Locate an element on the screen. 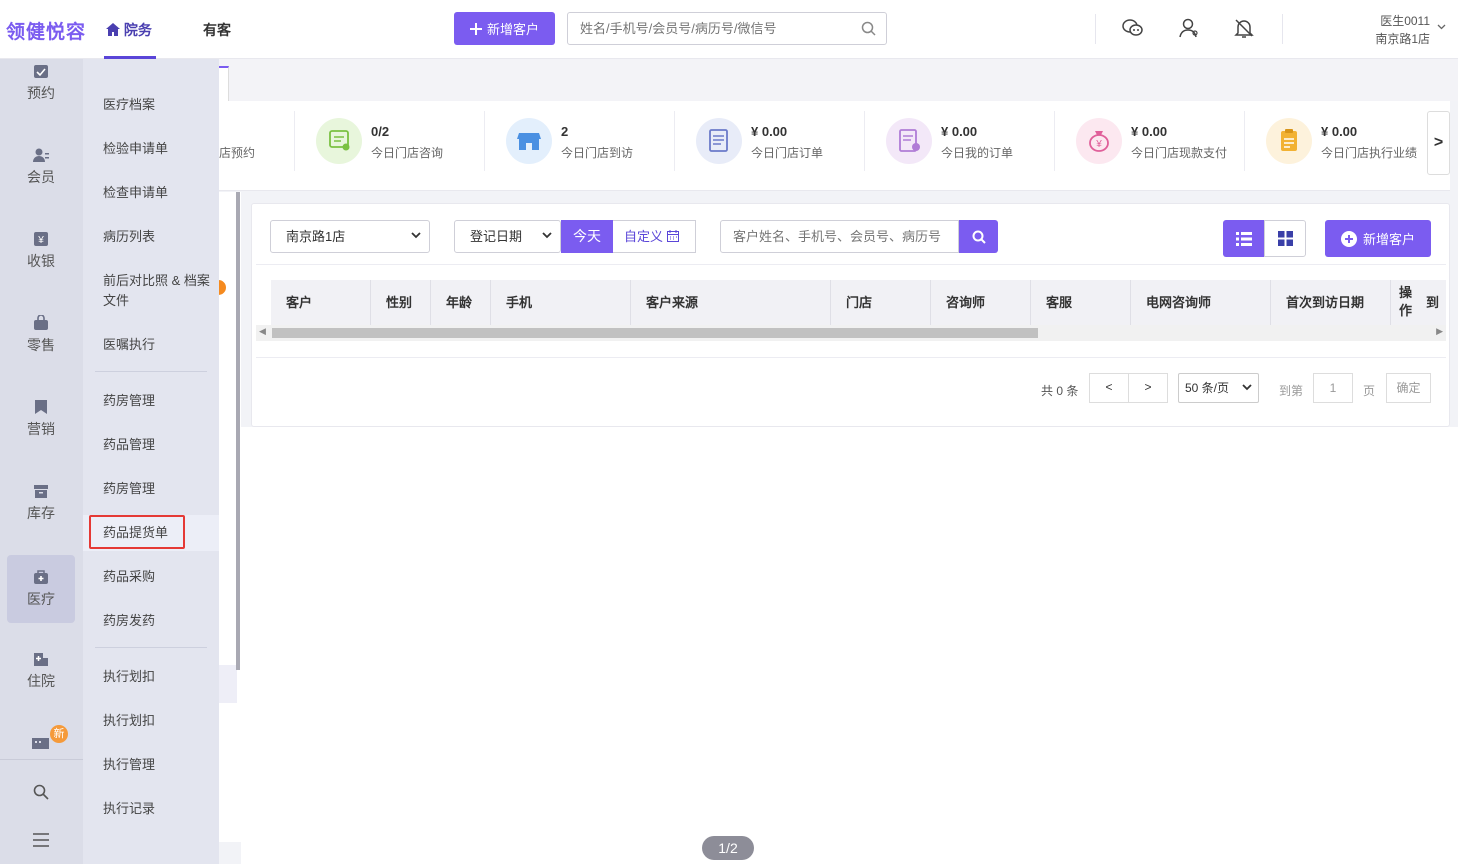  list-view-button is located at coordinates (1243, 238).